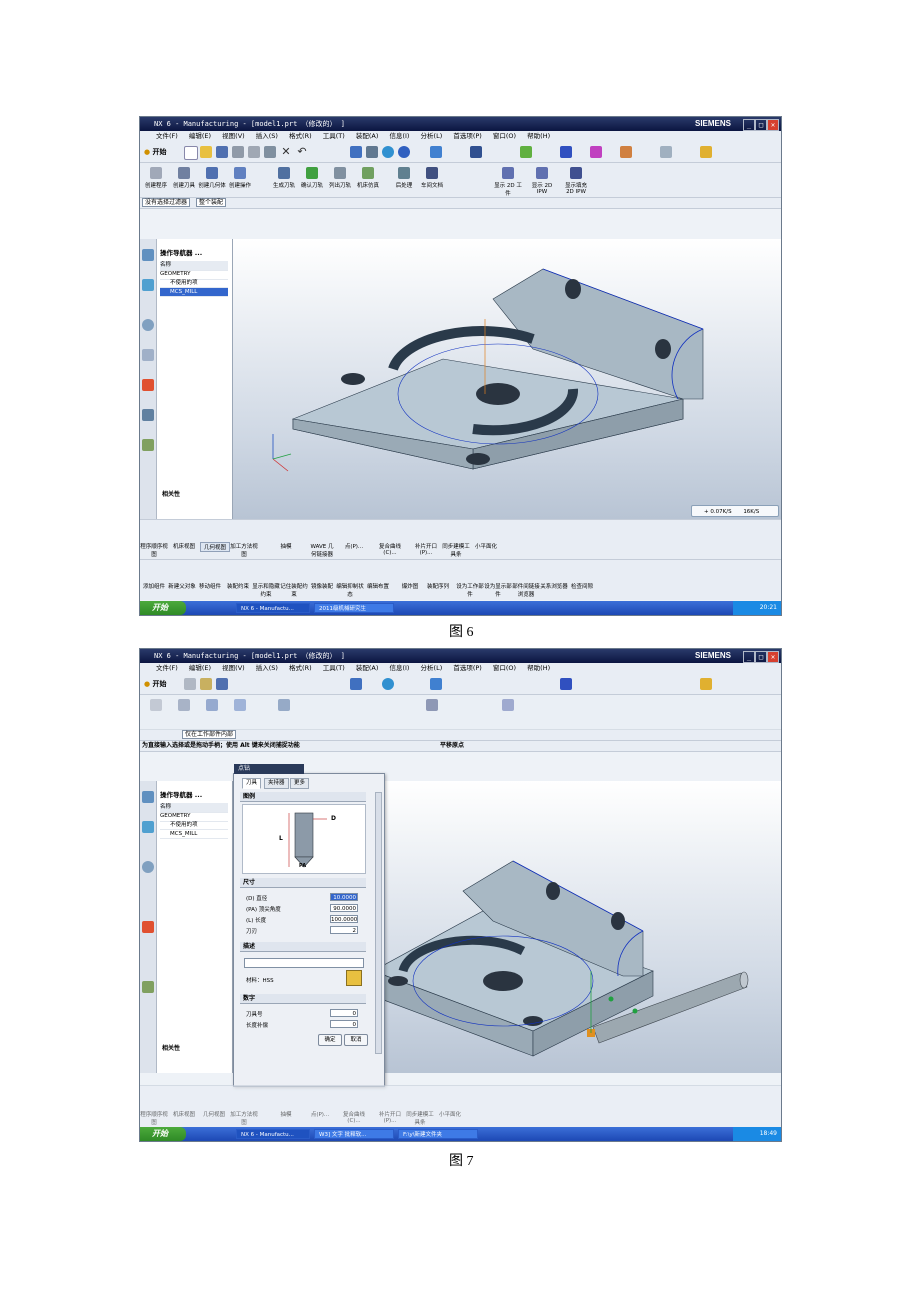  What do you see at coordinates (252, 783) in the screenshot?
I see `tab-tool: 刀具` at bounding box center [252, 783].